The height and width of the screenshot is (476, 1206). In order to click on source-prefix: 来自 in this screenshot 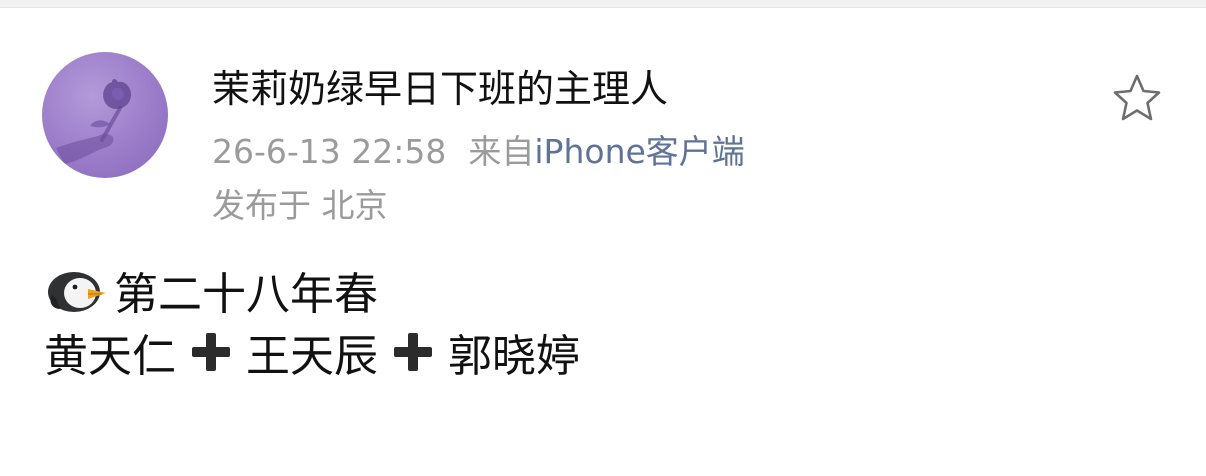, I will do `click(501, 151)`.